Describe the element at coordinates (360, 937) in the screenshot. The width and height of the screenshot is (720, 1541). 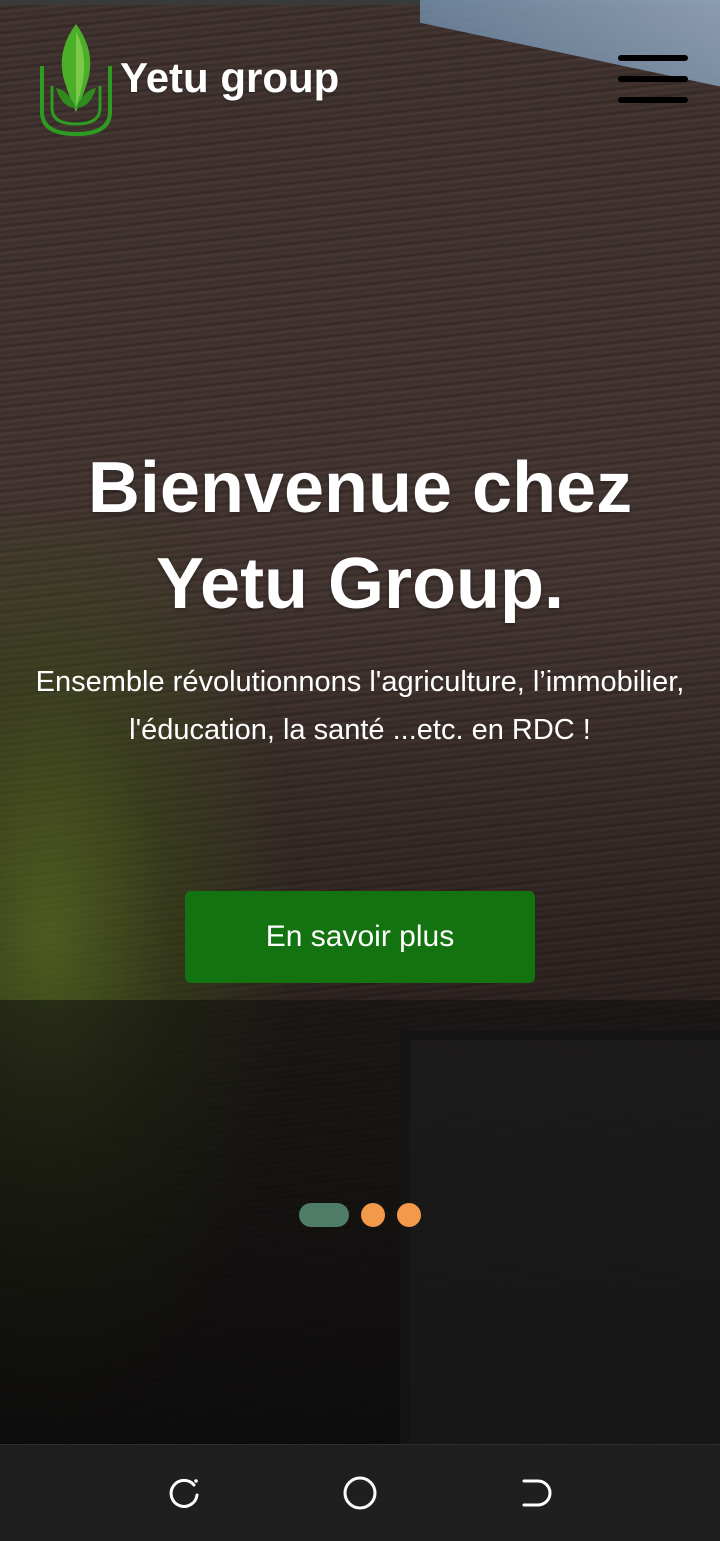
I see `learn-more-button: En savoir plus` at that location.